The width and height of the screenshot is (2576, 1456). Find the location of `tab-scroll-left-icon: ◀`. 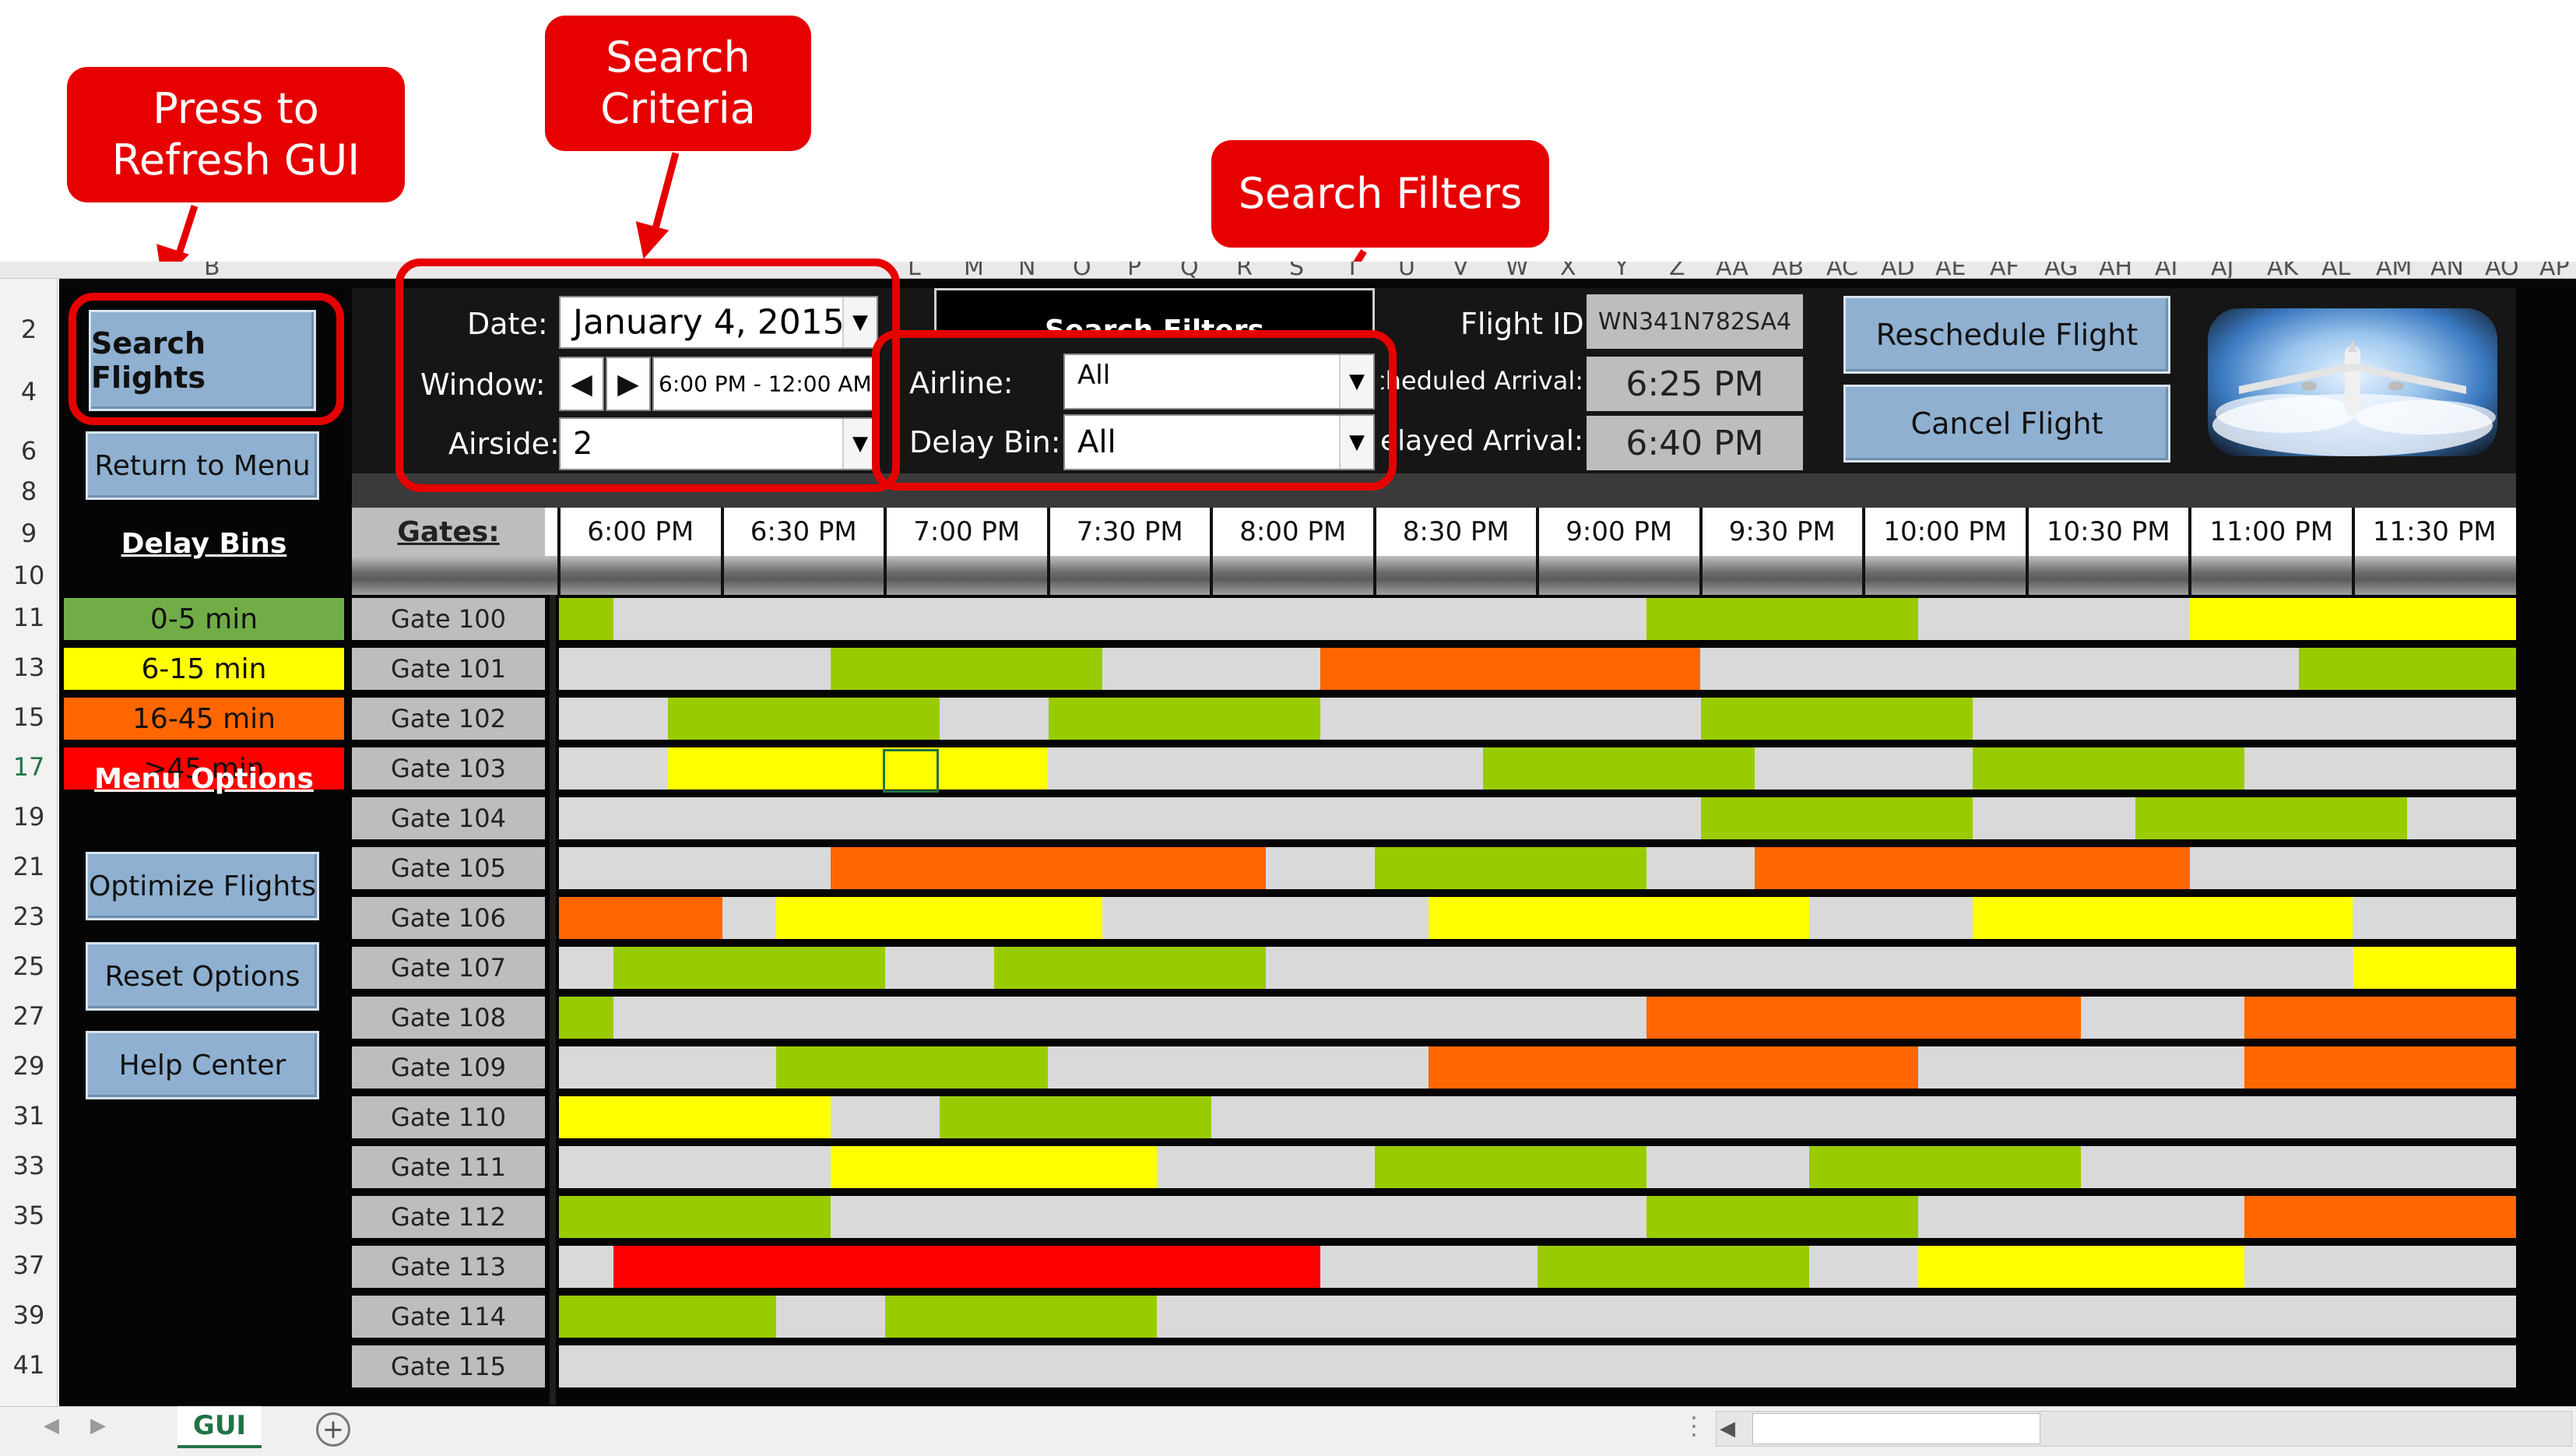

tab-scroll-left-icon: ◀ is located at coordinates (51, 1425).